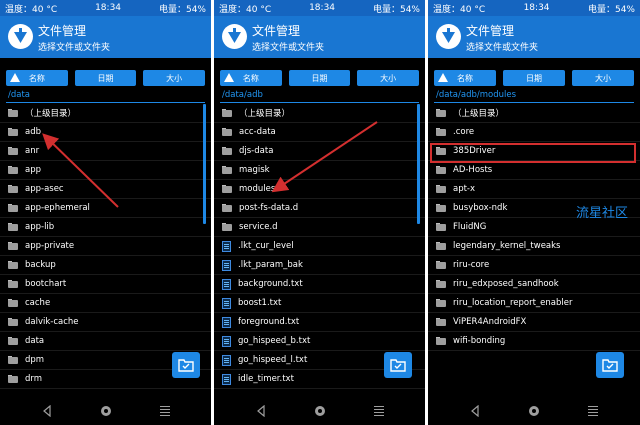 This screenshot has width=640, height=425. I want to click on annotation-arrows, so click(210, 164).